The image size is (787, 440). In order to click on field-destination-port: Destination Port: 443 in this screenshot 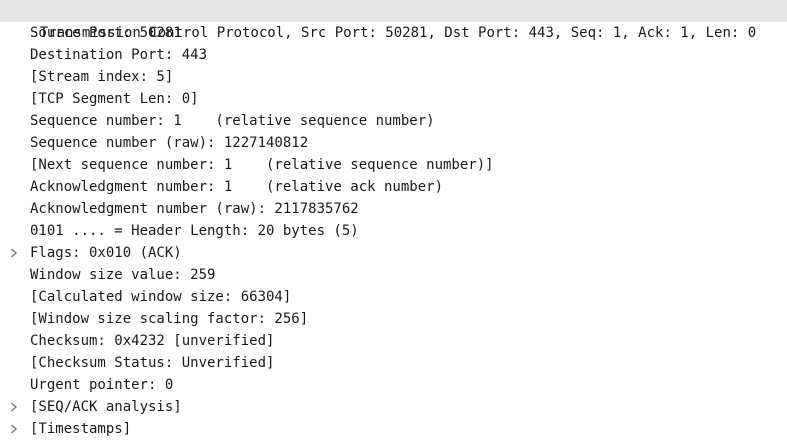, I will do `click(393, 55)`.